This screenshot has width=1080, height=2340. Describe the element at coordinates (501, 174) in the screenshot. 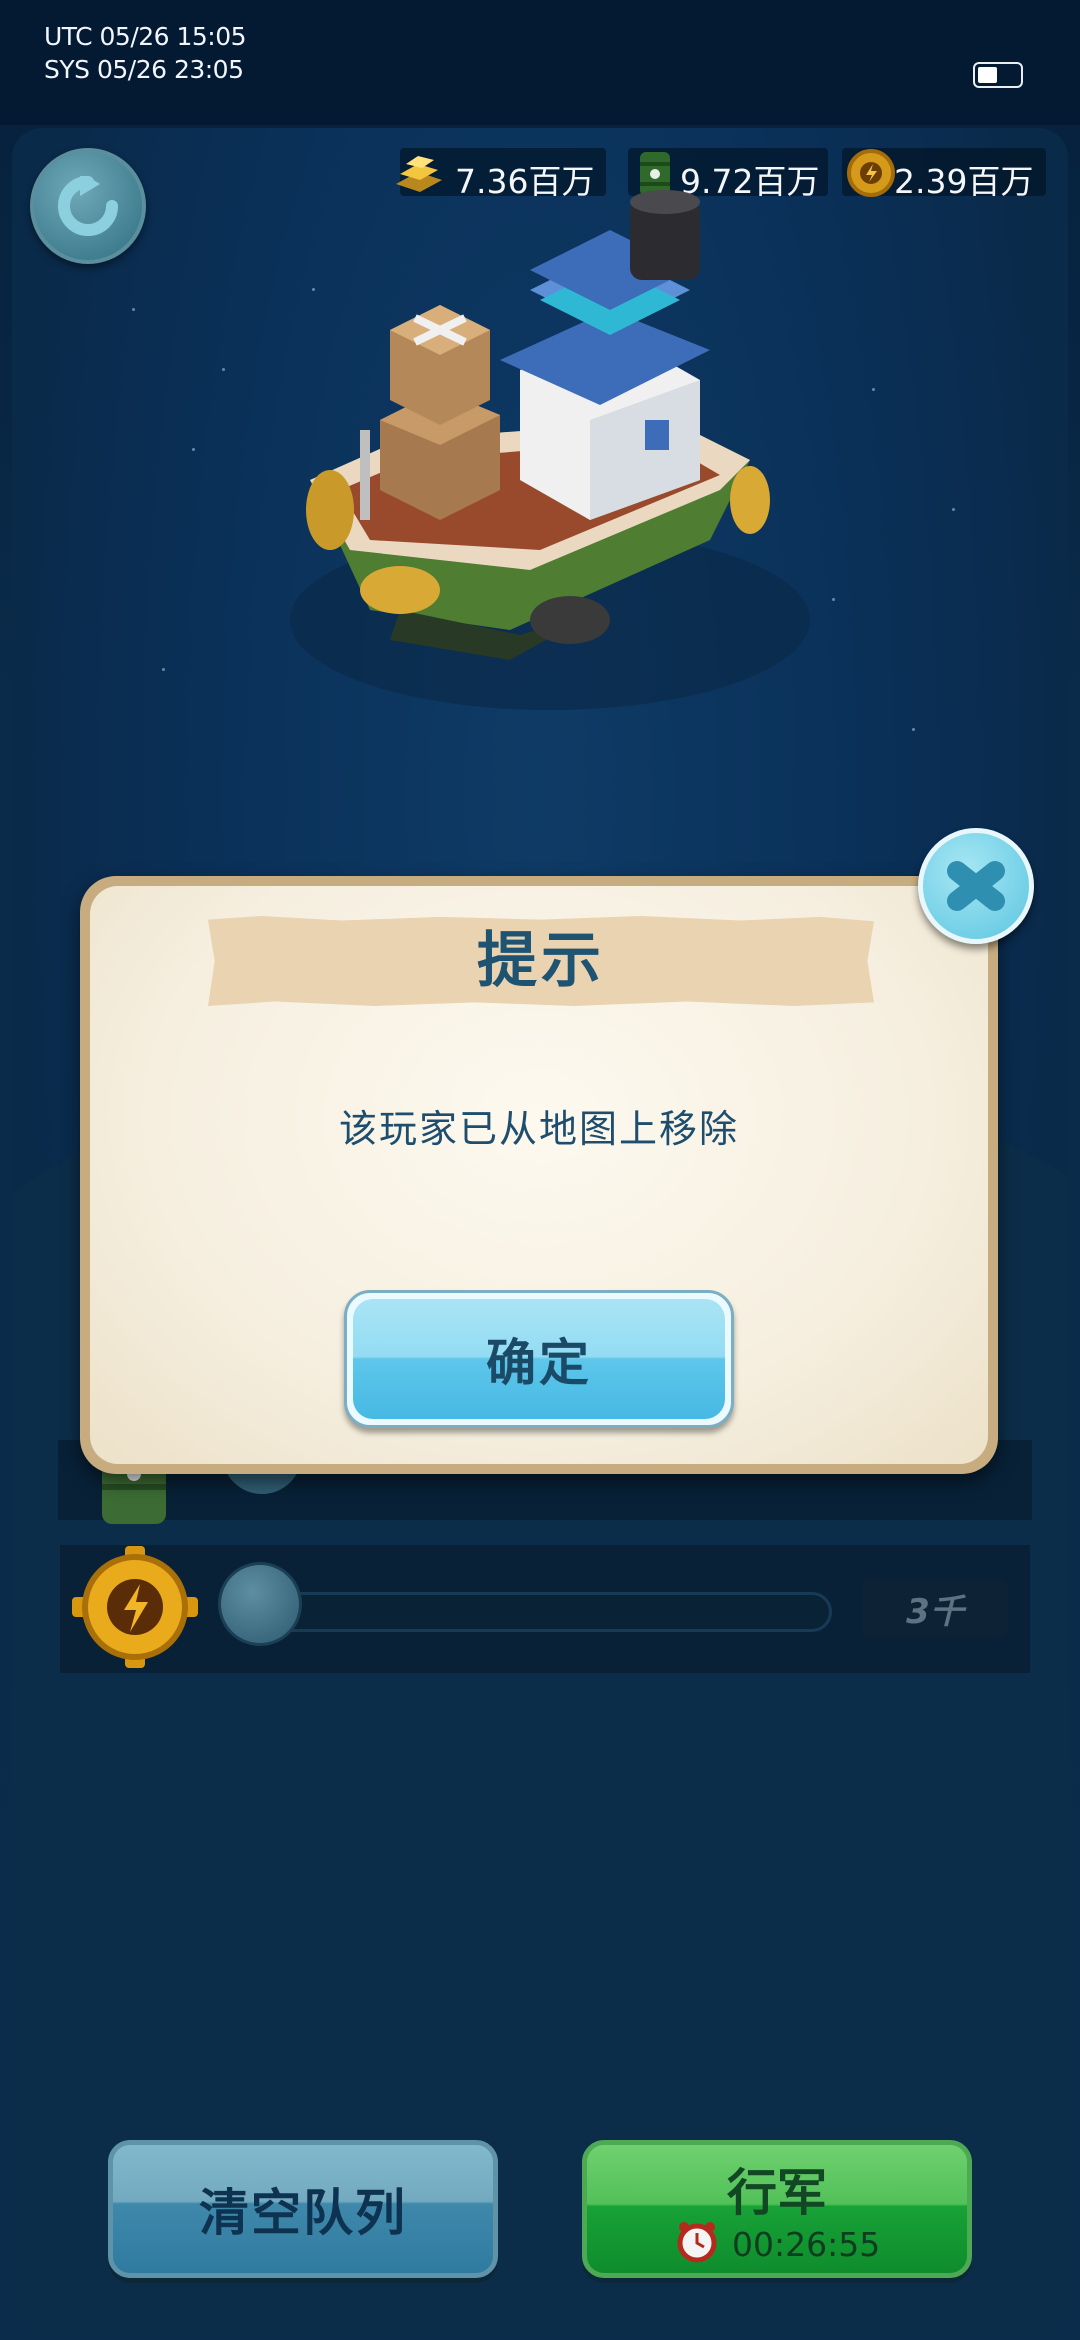

I see `resource-gold: 7.36百万` at that location.